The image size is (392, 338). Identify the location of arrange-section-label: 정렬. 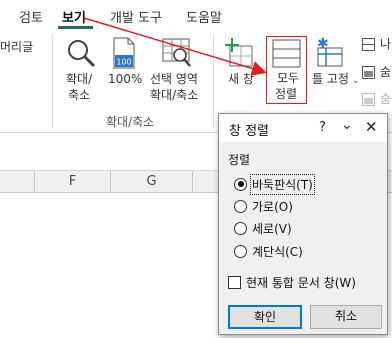
(239, 160).